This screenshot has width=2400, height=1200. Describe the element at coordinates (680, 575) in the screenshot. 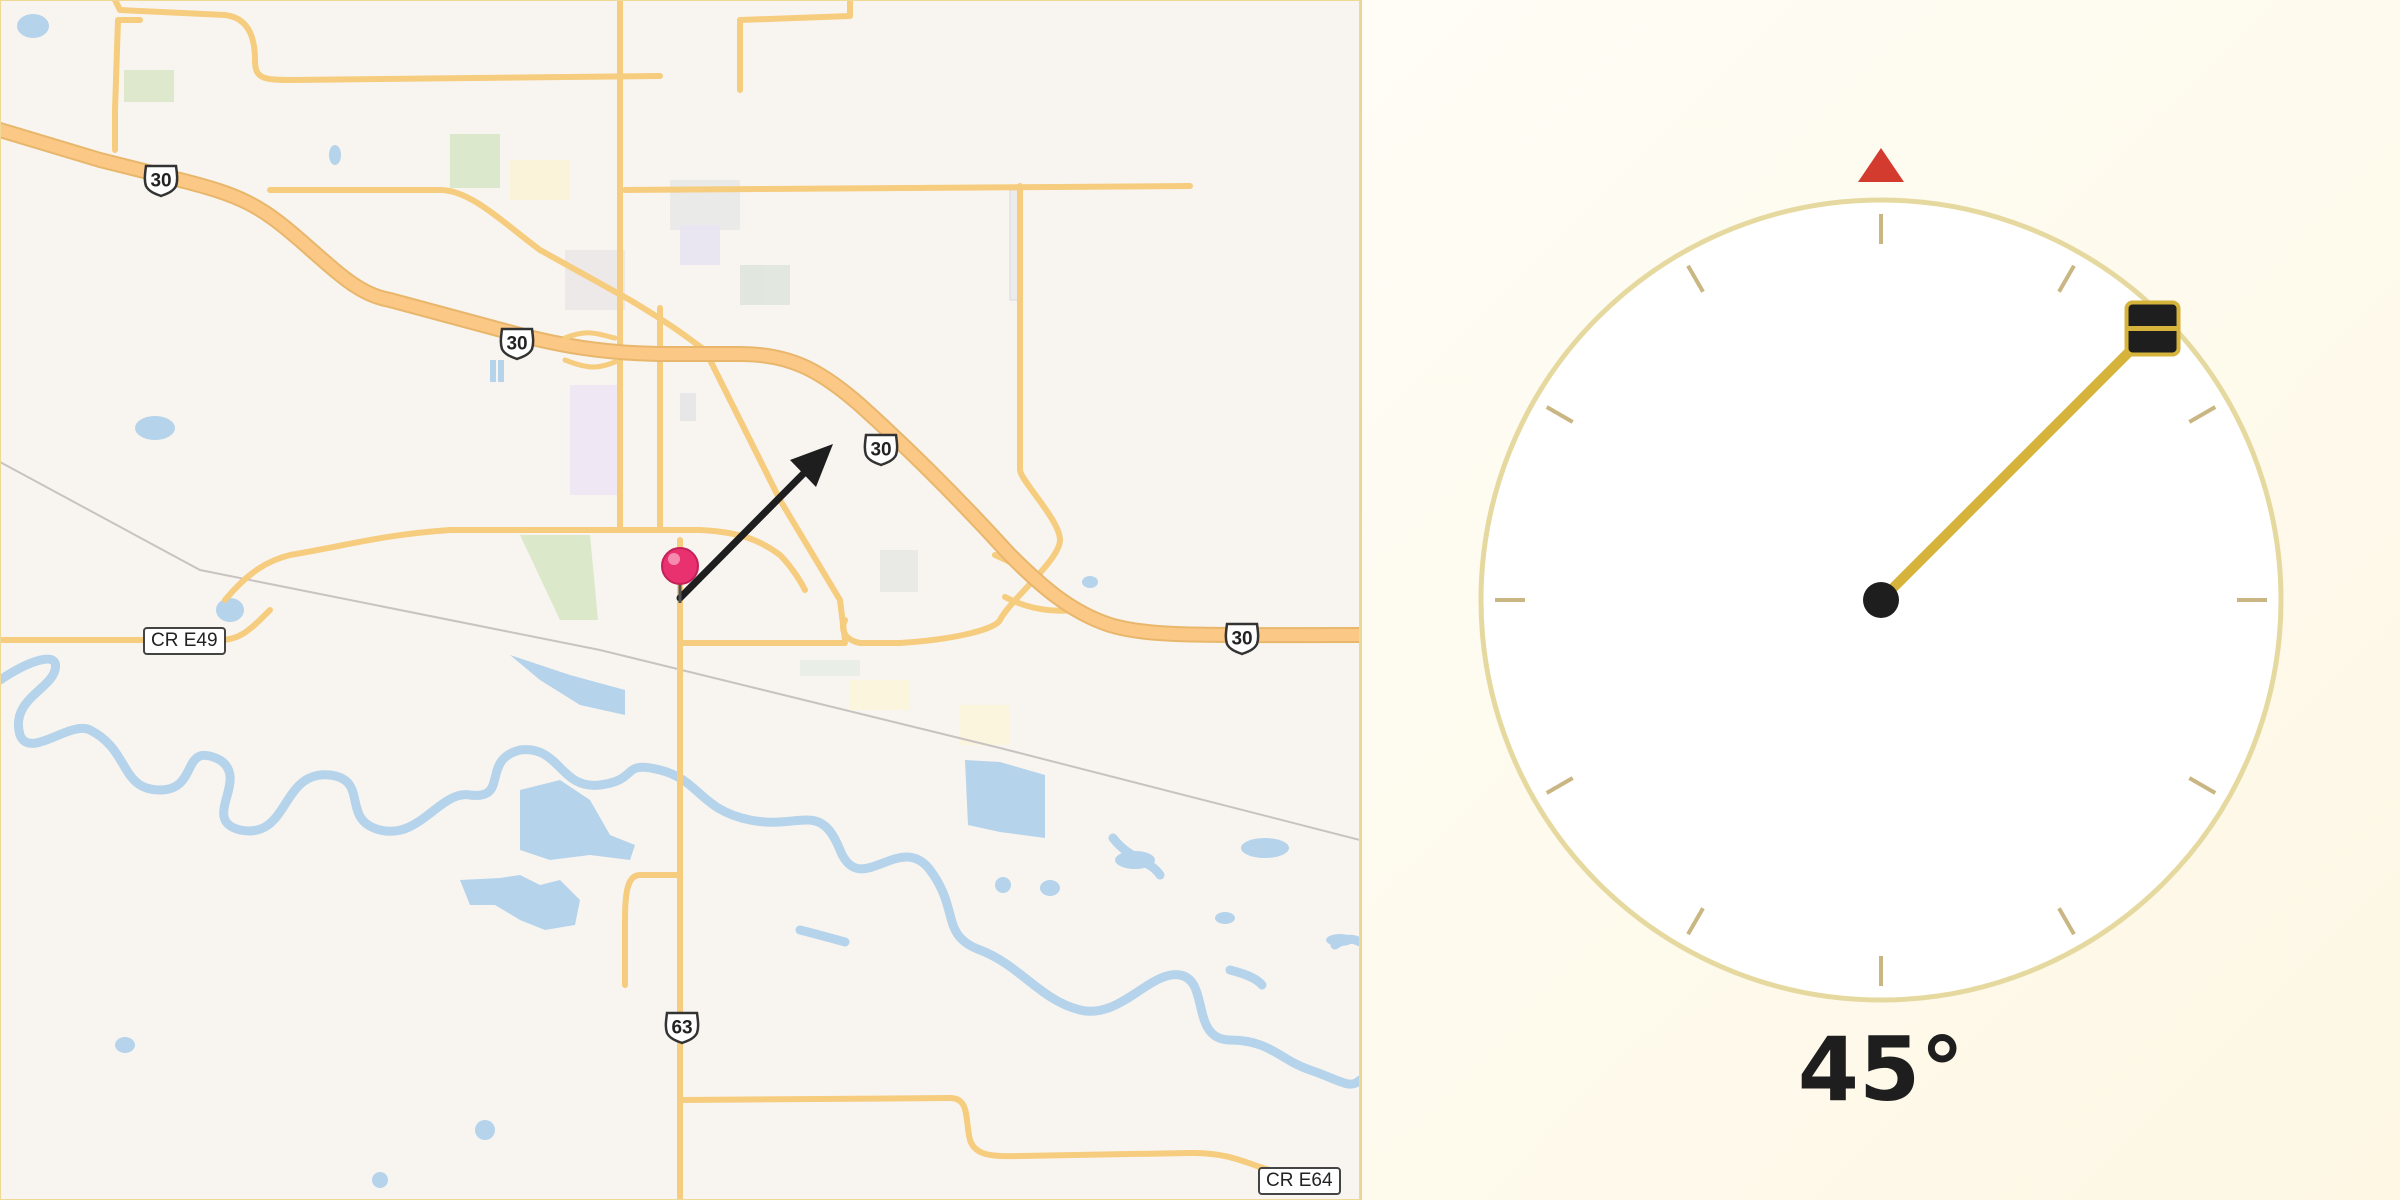

I see `location-pin-icon` at that location.